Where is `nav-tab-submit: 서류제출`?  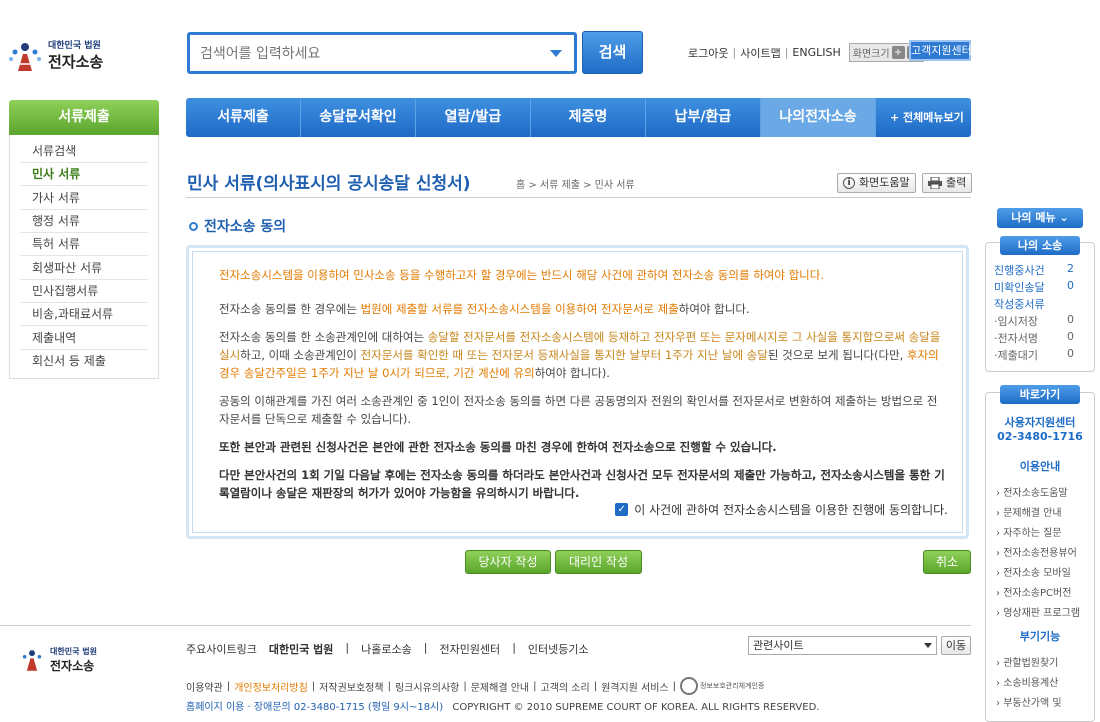 nav-tab-submit: 서류제출 is located at coordinates (243, 117).